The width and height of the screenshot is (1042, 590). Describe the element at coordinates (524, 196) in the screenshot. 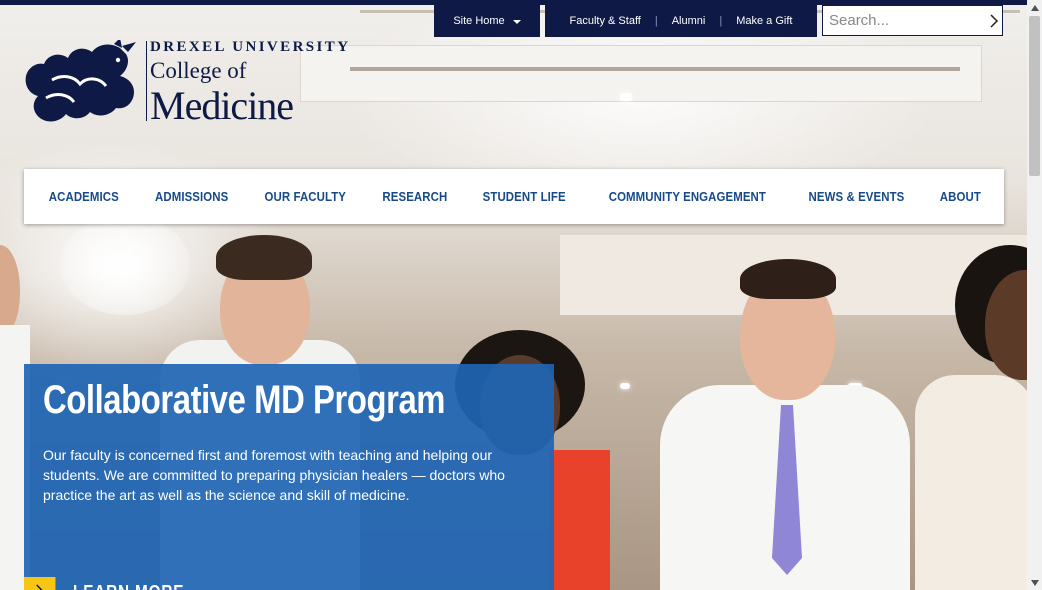

I see `nav-item-student-life: STUDENT LIFE` at that location.